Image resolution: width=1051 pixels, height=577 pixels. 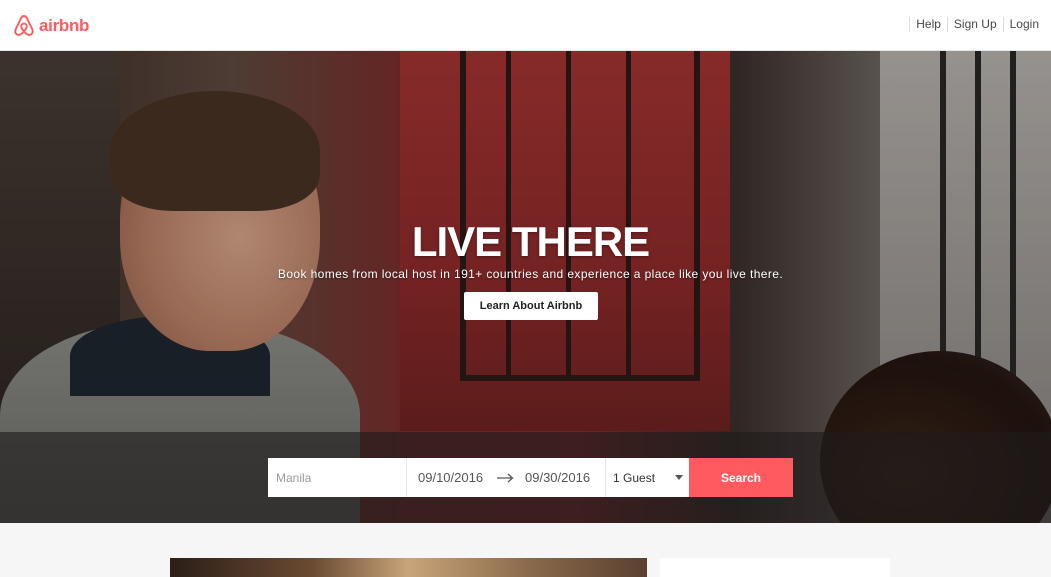 I want to click on login-link: Login, so click(x=1023, y=24).